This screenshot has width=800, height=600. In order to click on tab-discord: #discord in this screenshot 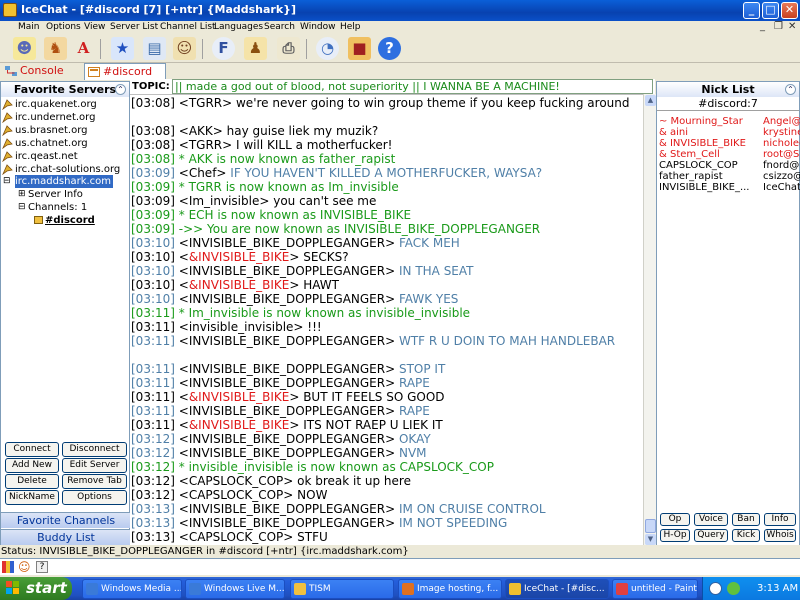, I will do `click(125, 71)`.